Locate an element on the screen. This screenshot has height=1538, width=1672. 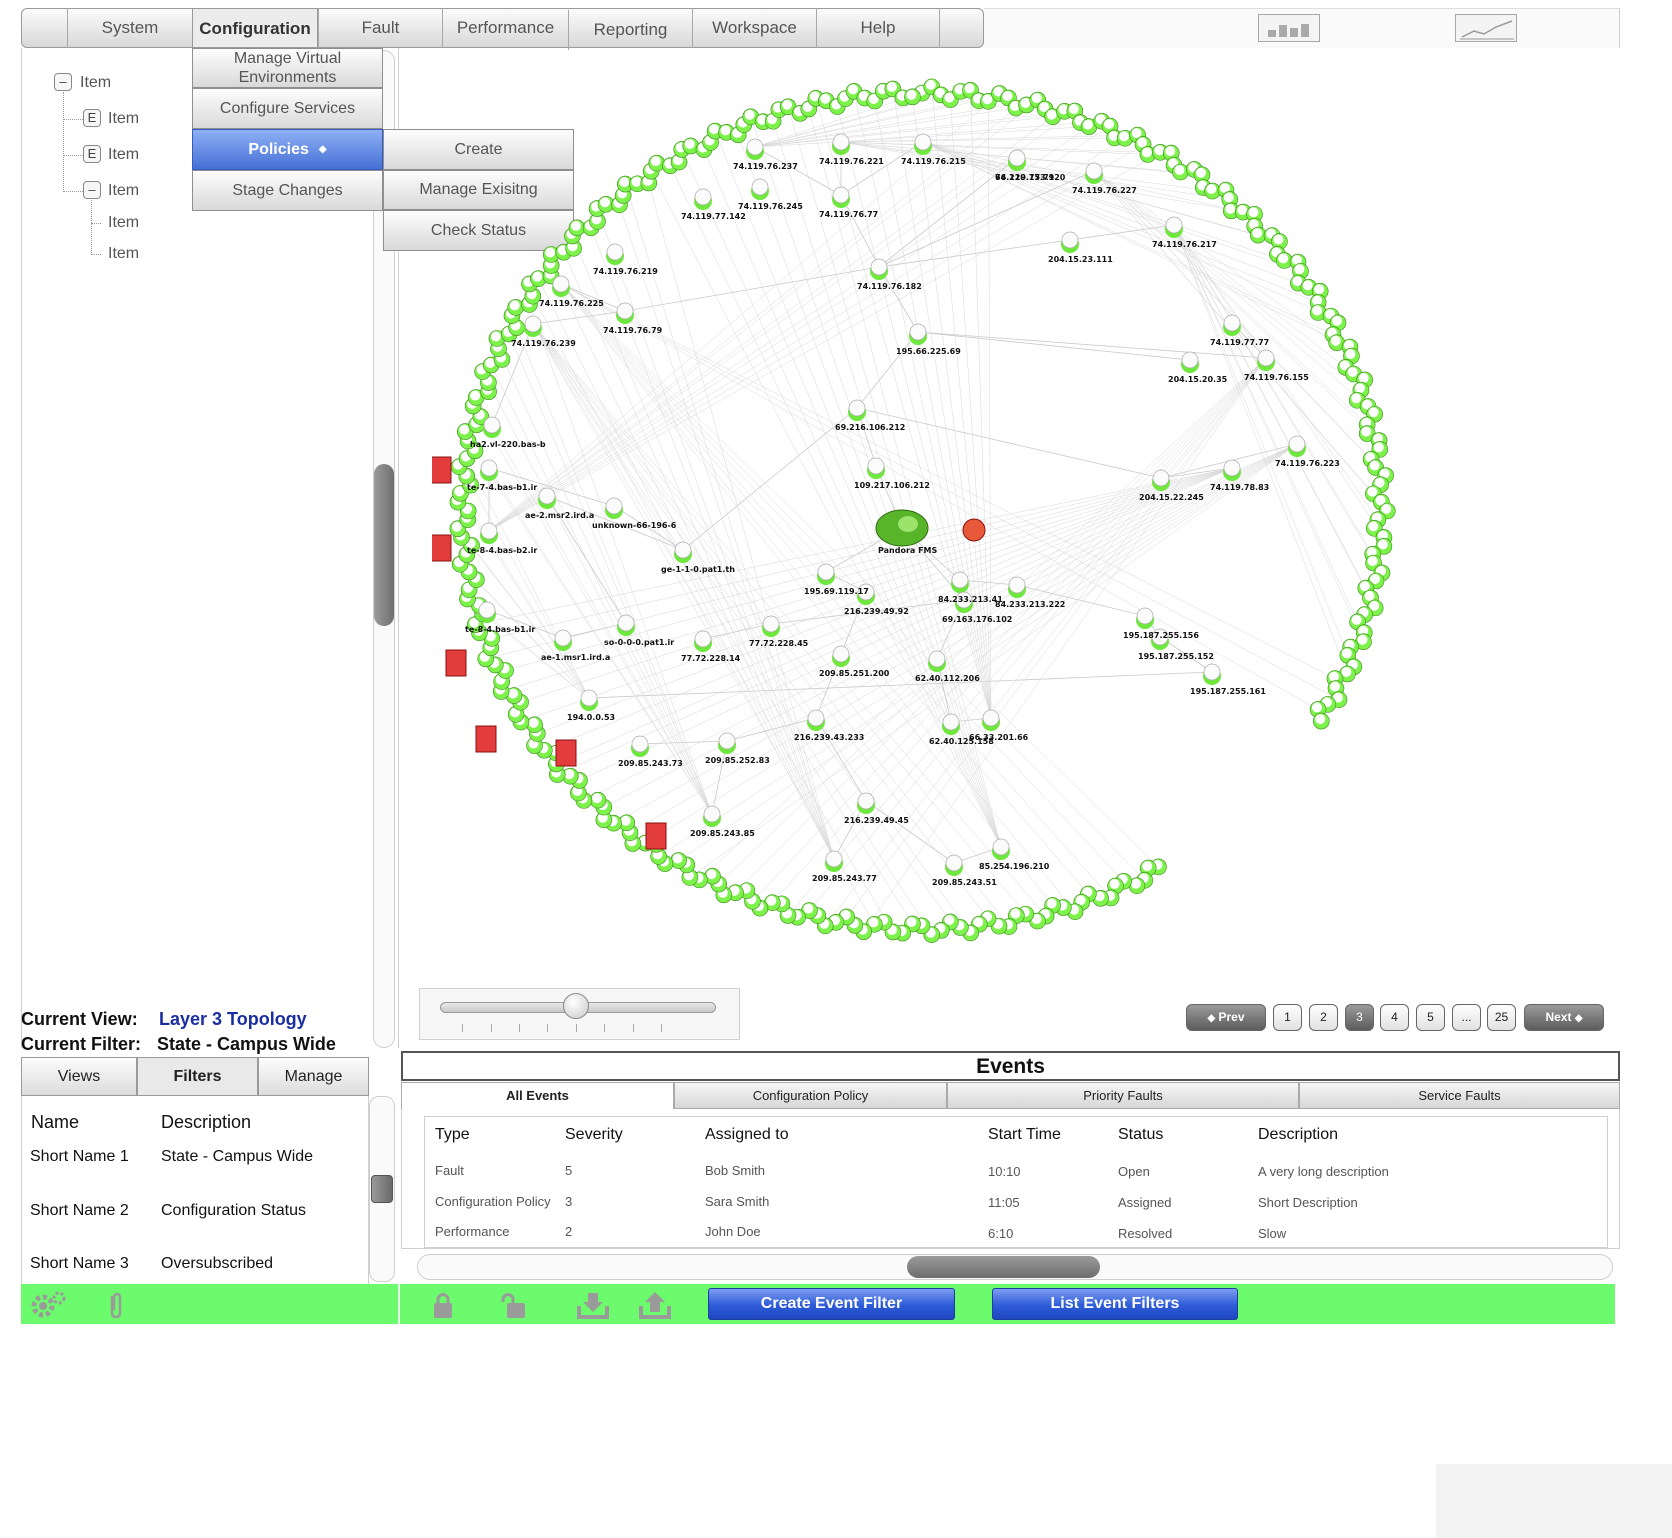
filter-row-name: Short Name 1 is located at coordinates (79, 1157).